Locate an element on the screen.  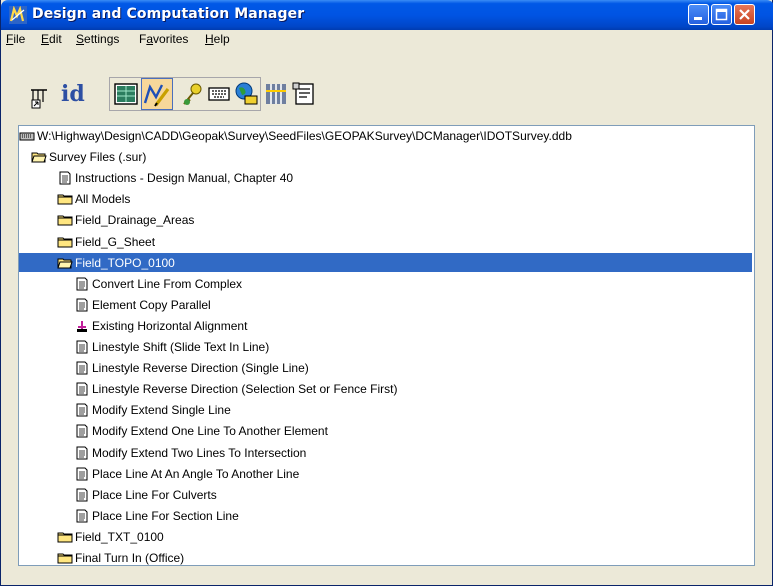
menu-edit: Edit is located at coordinates (51, 39).